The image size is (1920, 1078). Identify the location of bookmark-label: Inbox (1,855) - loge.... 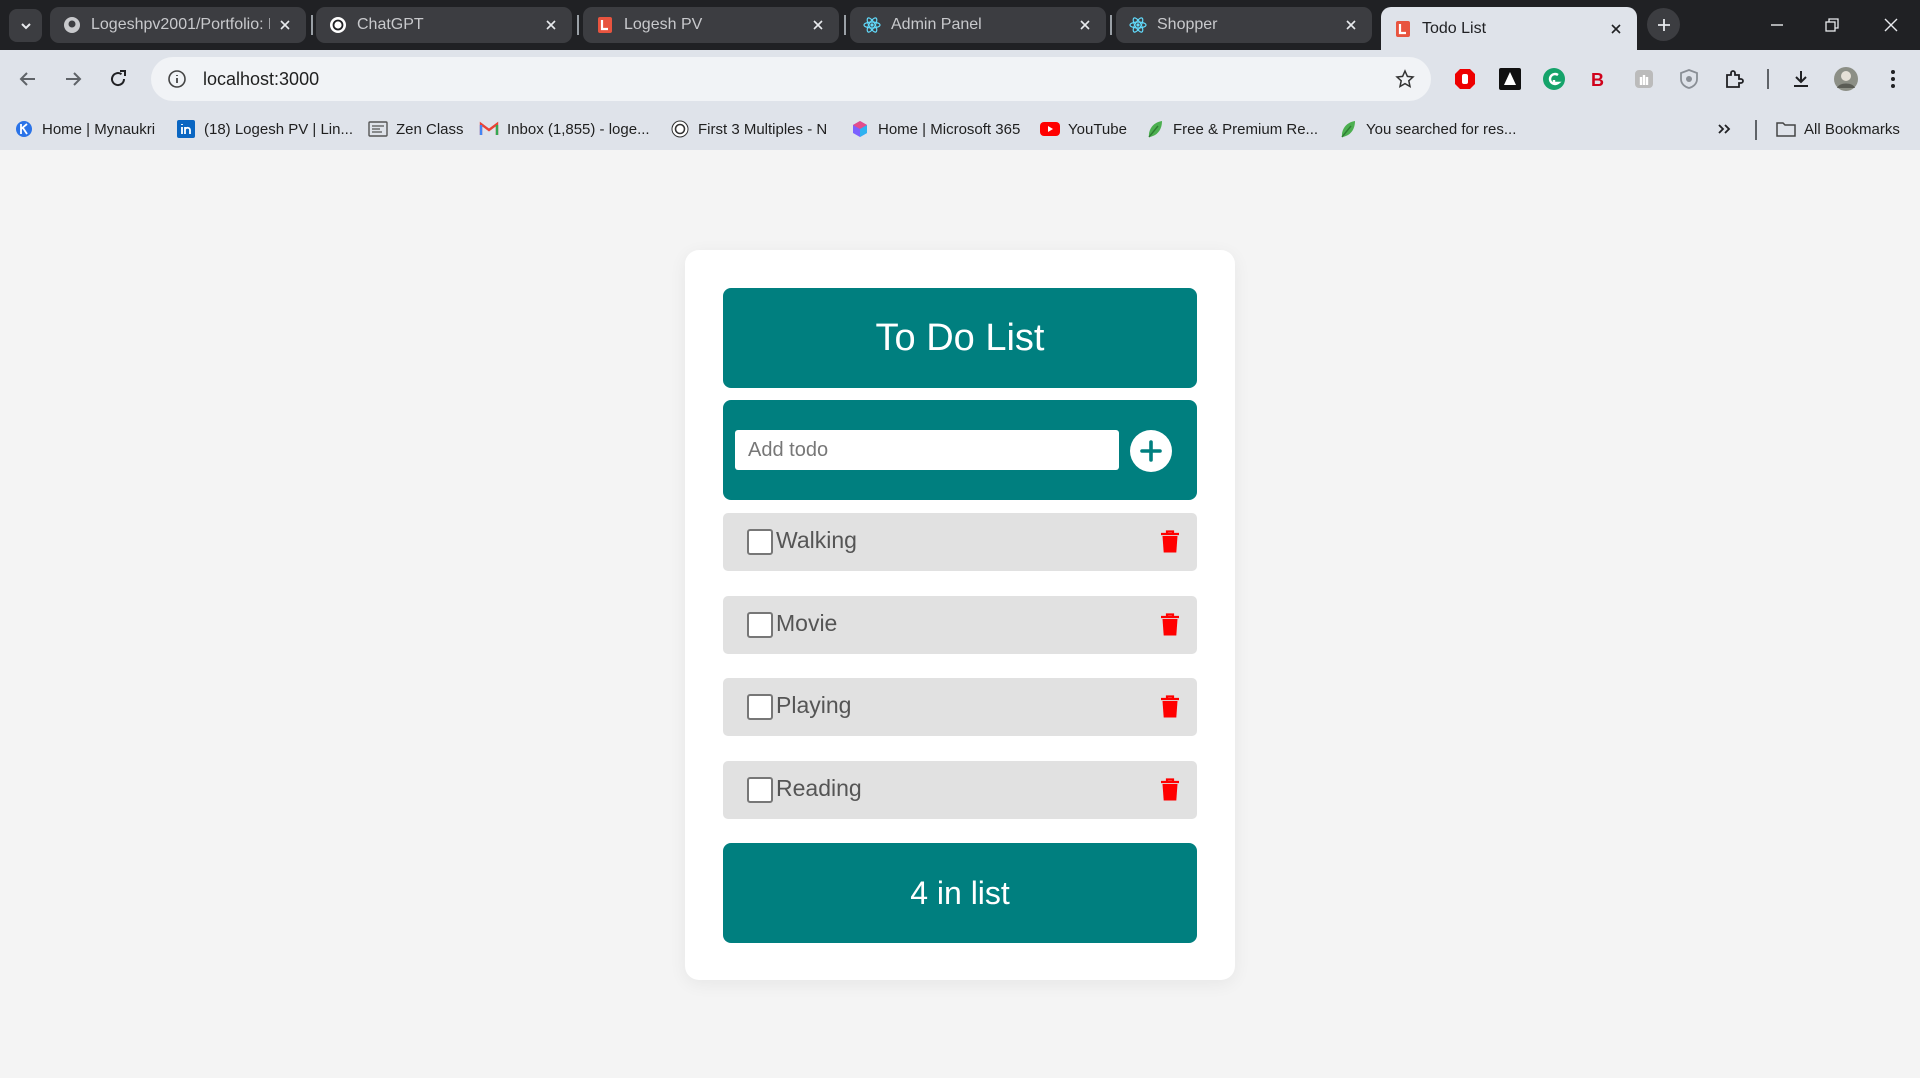
(578, 129).